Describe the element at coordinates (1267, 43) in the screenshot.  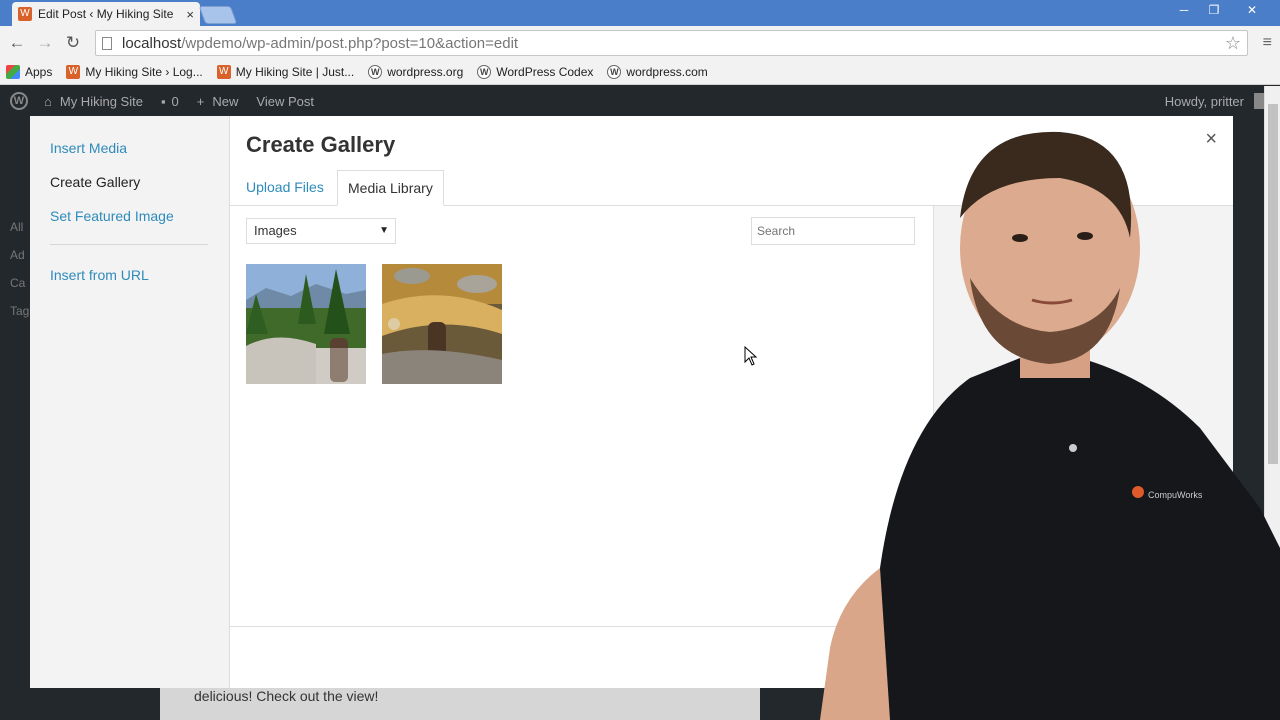
I see `chrome-menu-icon: ≡` at that location.